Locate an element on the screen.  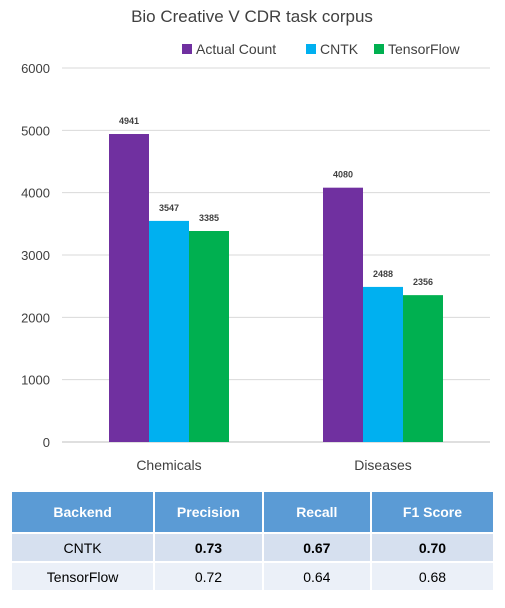
x-category-label: Diseases is located at coordinates (383, 465).